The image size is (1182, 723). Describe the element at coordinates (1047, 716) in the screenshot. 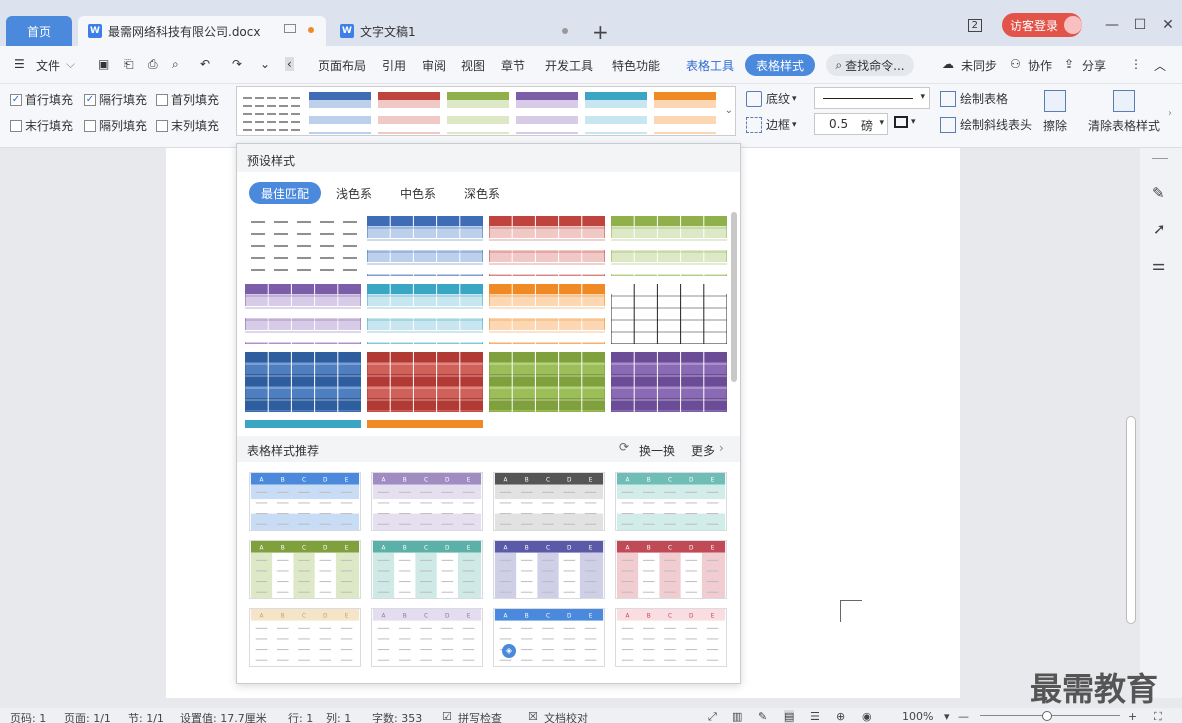

I see `zoom-slider-handle` at that location.